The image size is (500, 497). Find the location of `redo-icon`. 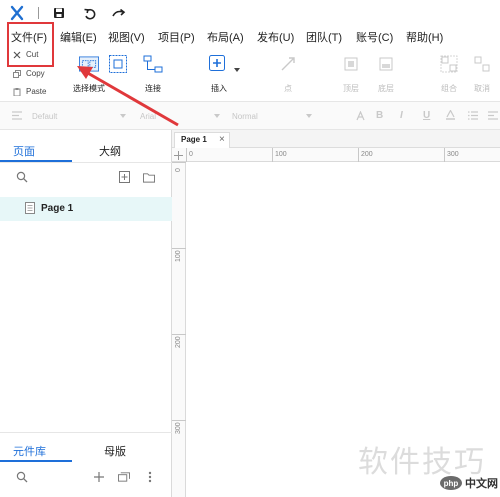

redo-icon is located at coordinates (119, 13).